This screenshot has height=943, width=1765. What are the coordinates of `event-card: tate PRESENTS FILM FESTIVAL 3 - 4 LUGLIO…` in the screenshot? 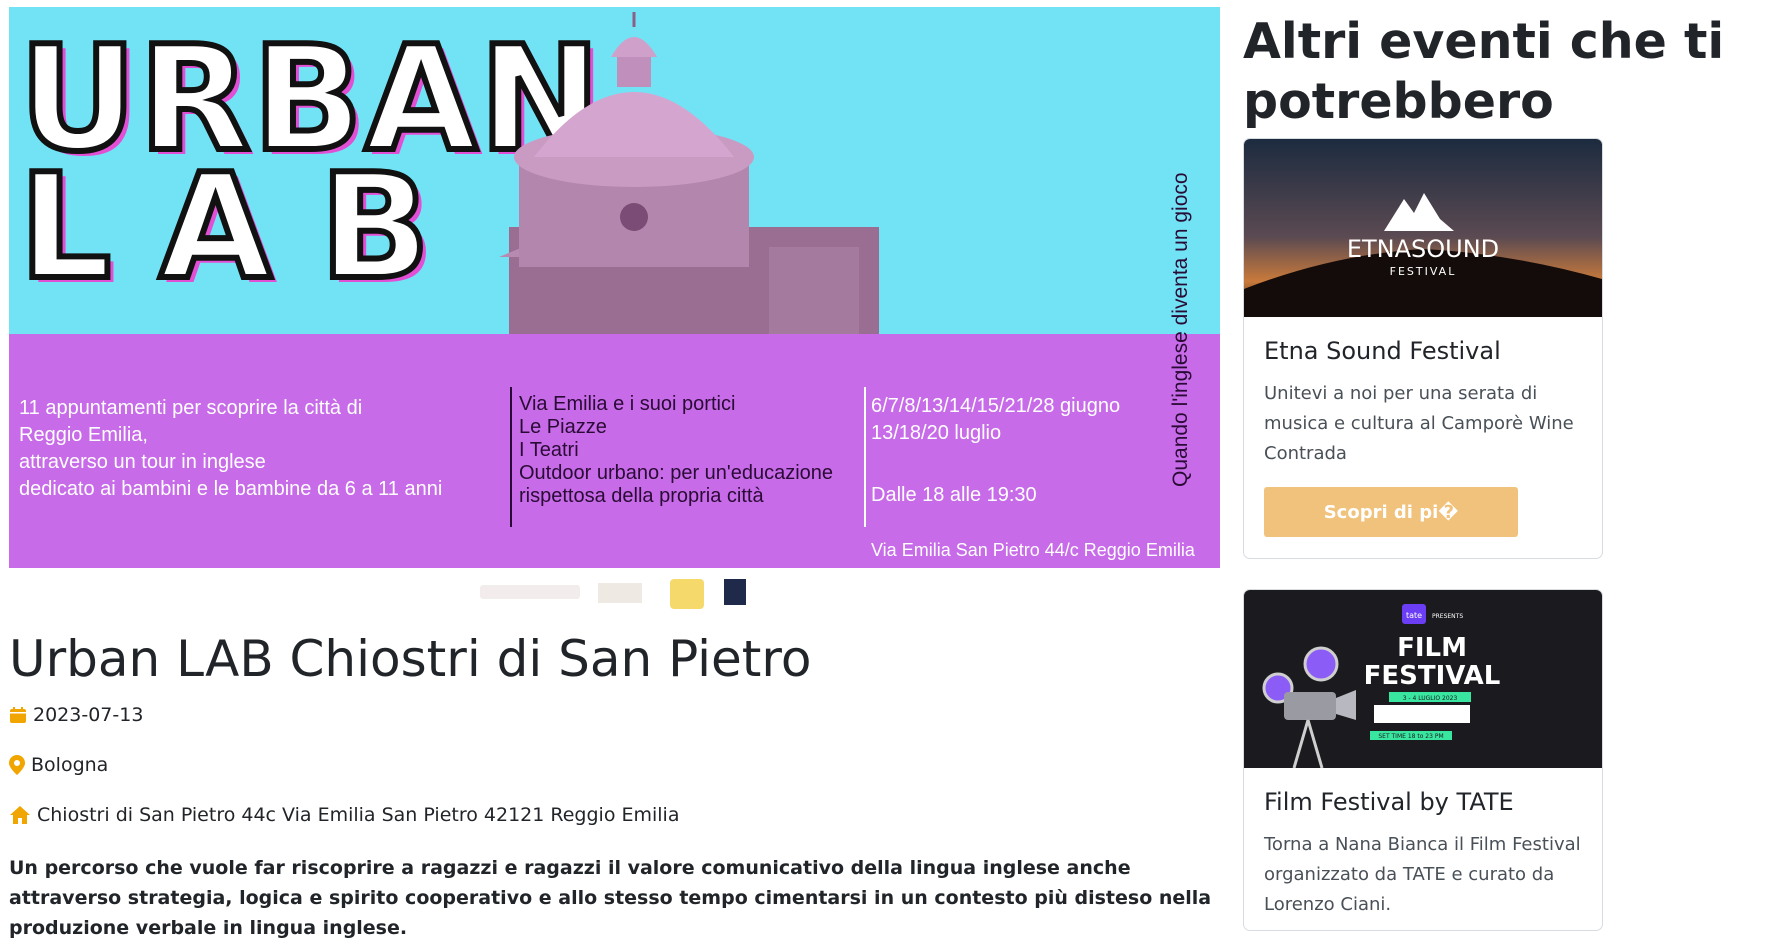 It's located at (1423, 760).